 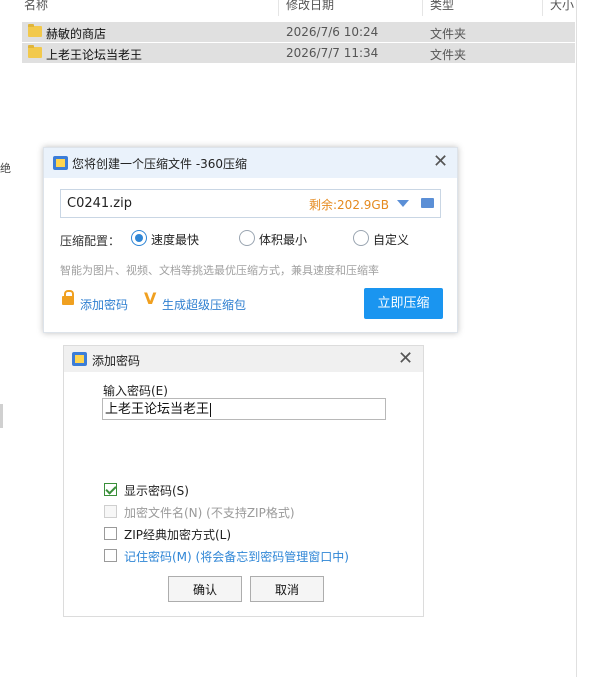 I want to click on file-date: 2026/7/7 11:34, so click(x=332, y=53).